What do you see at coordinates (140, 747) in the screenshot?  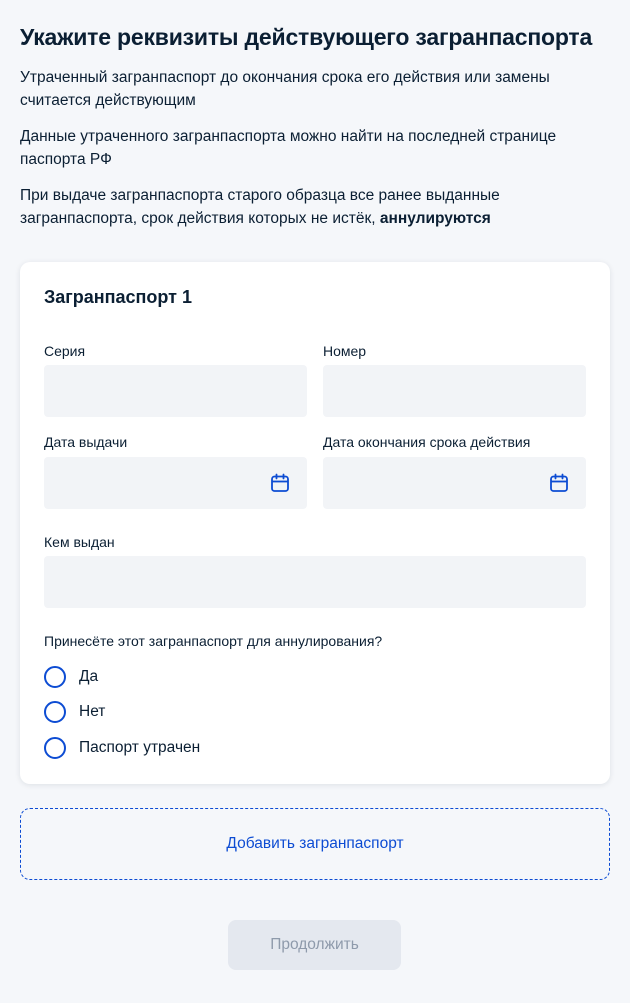 I see `radio-label-lost: Паспорт утрачен` at bounding box center [140, 747].